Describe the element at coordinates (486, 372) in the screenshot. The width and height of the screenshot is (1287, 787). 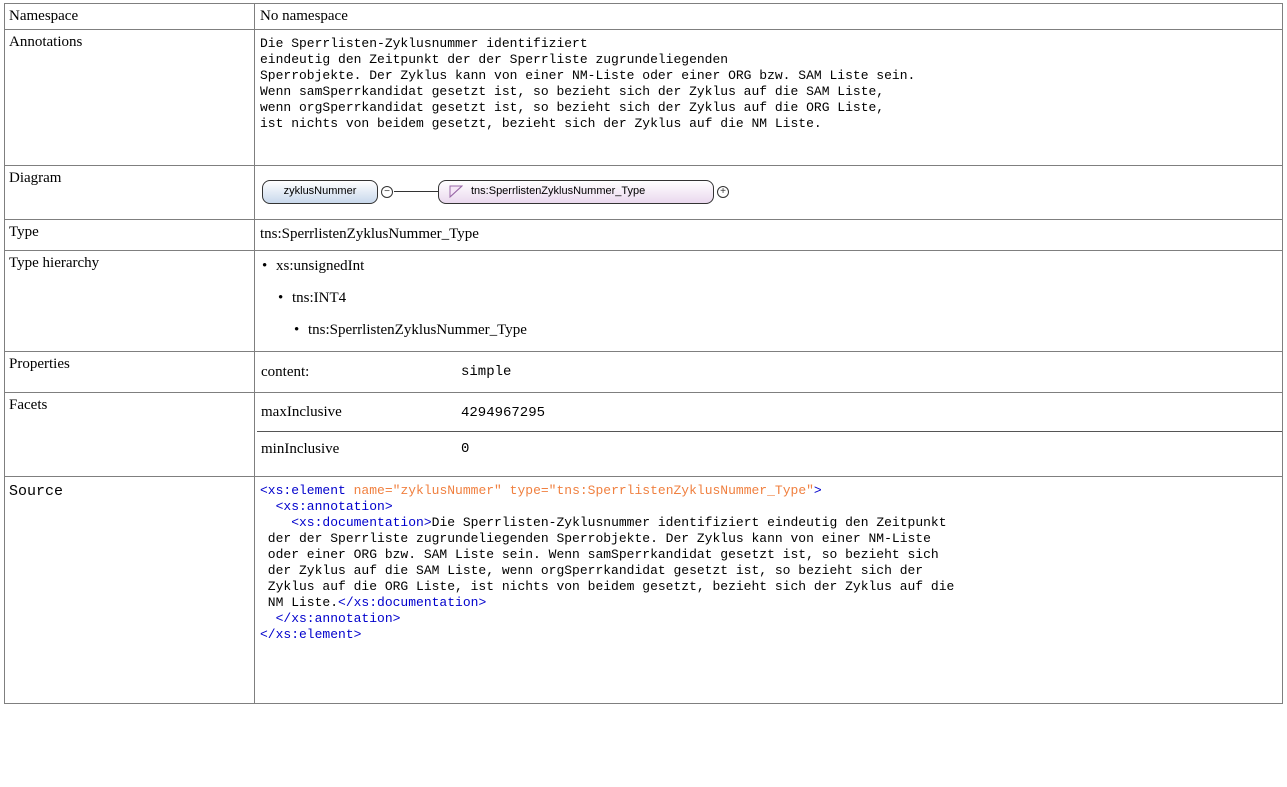
I see `property-value: simple` at that location.